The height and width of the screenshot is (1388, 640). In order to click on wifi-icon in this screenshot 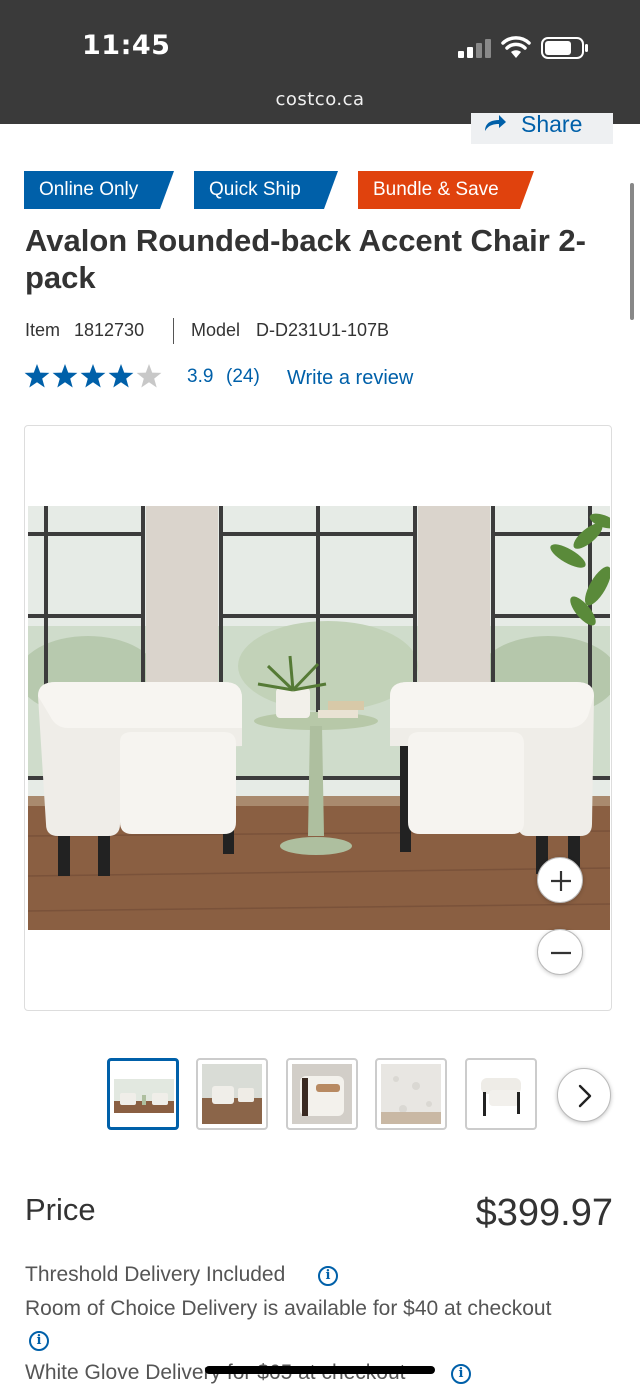, I will do `click(516, 47)`.